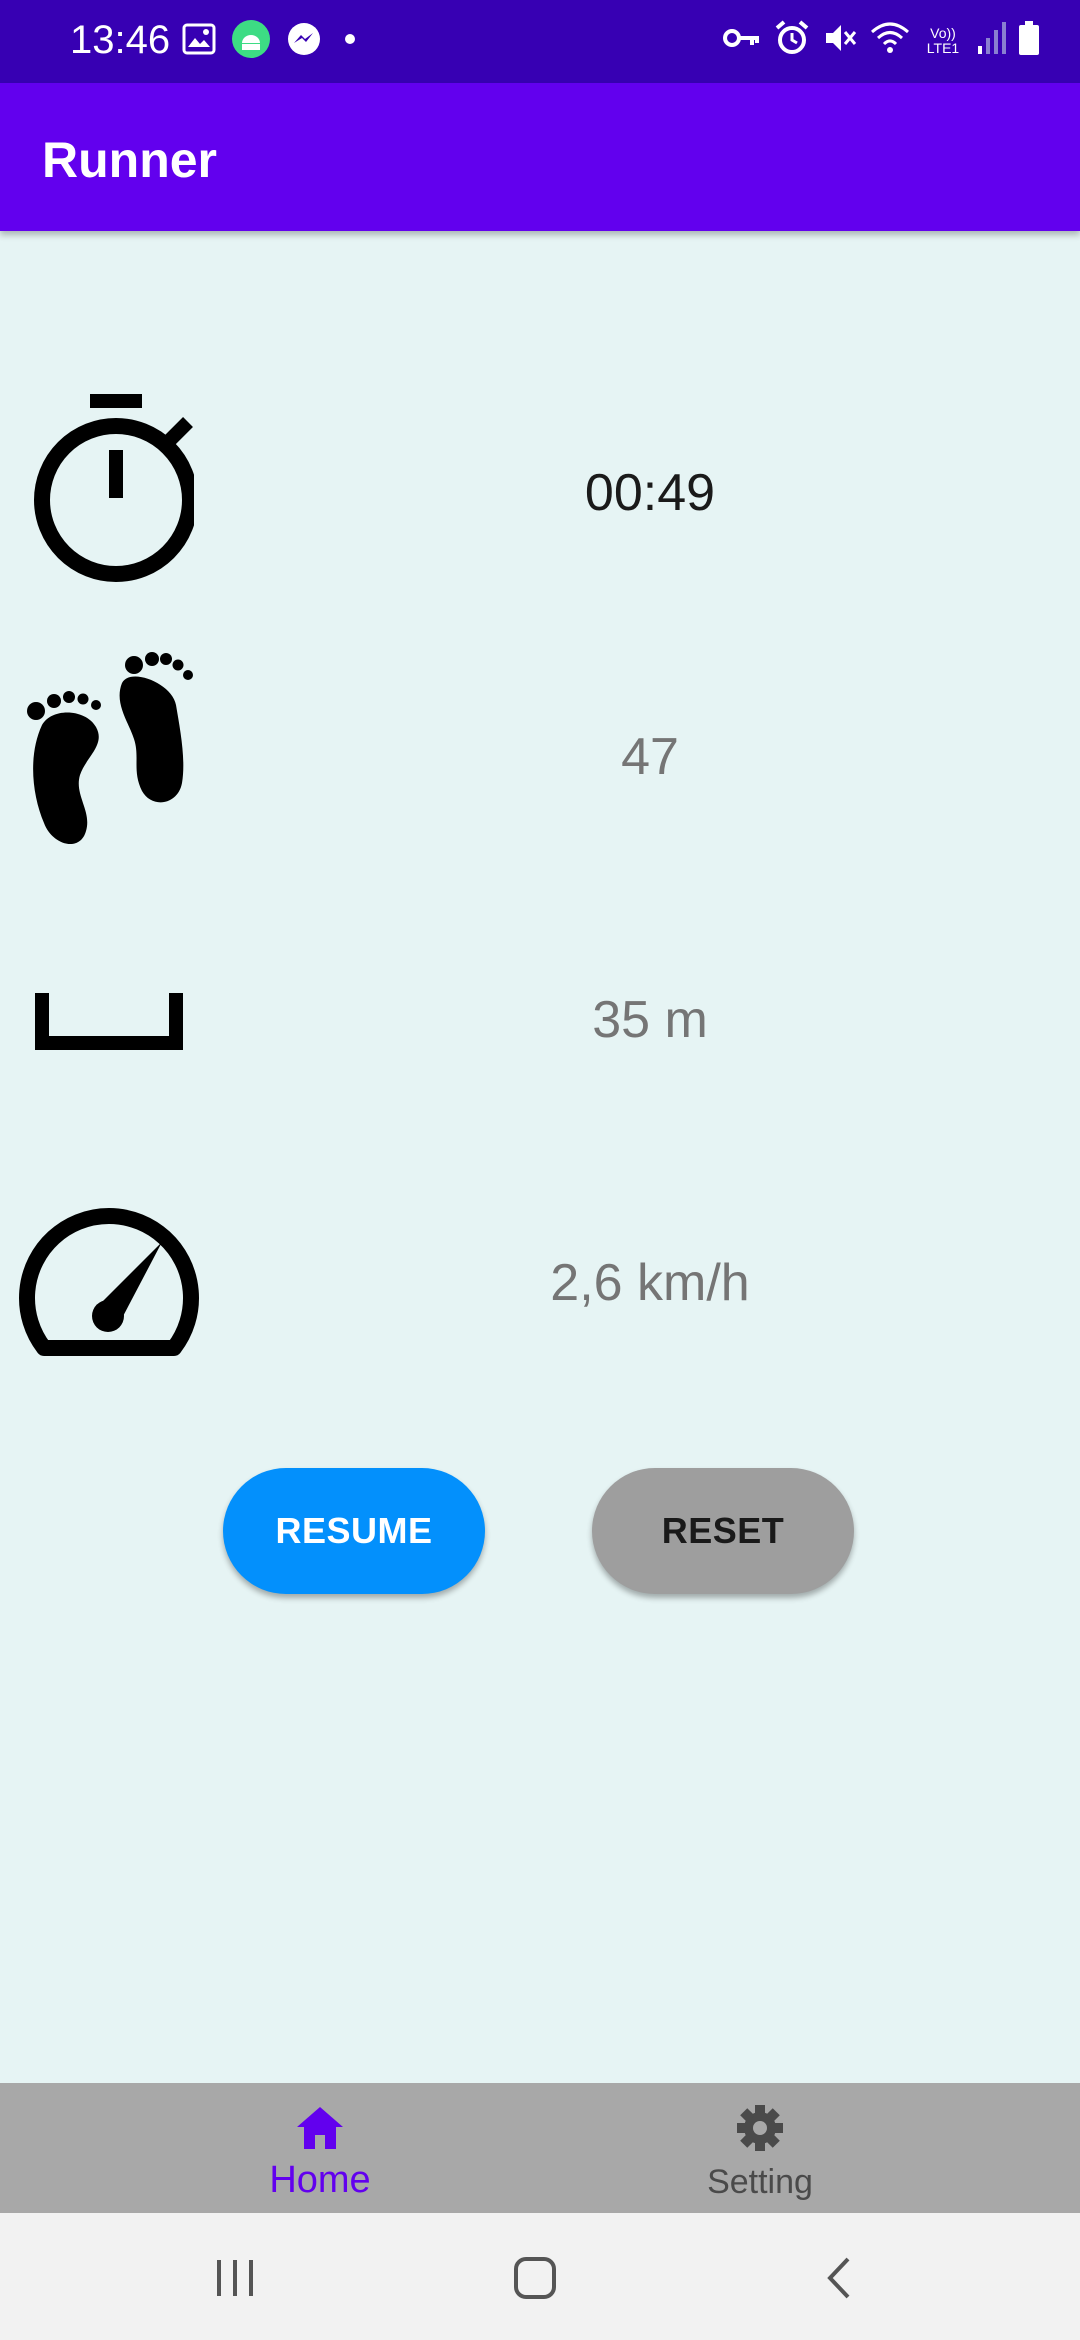  Describe the element at coordinates (199, 41) in the screenshot. I see `image-icon` at that location.